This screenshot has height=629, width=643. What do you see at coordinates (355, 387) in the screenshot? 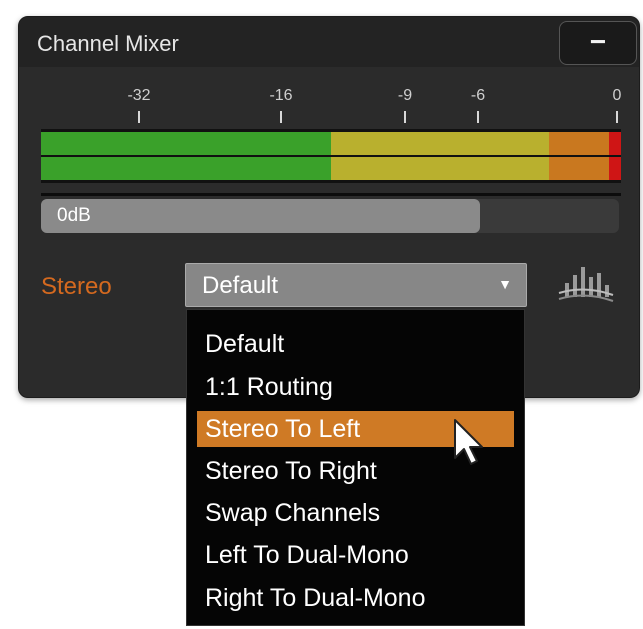
I see `menu-item-1-1-routing: 1:1 Routing` at bounding box center [355, 387].